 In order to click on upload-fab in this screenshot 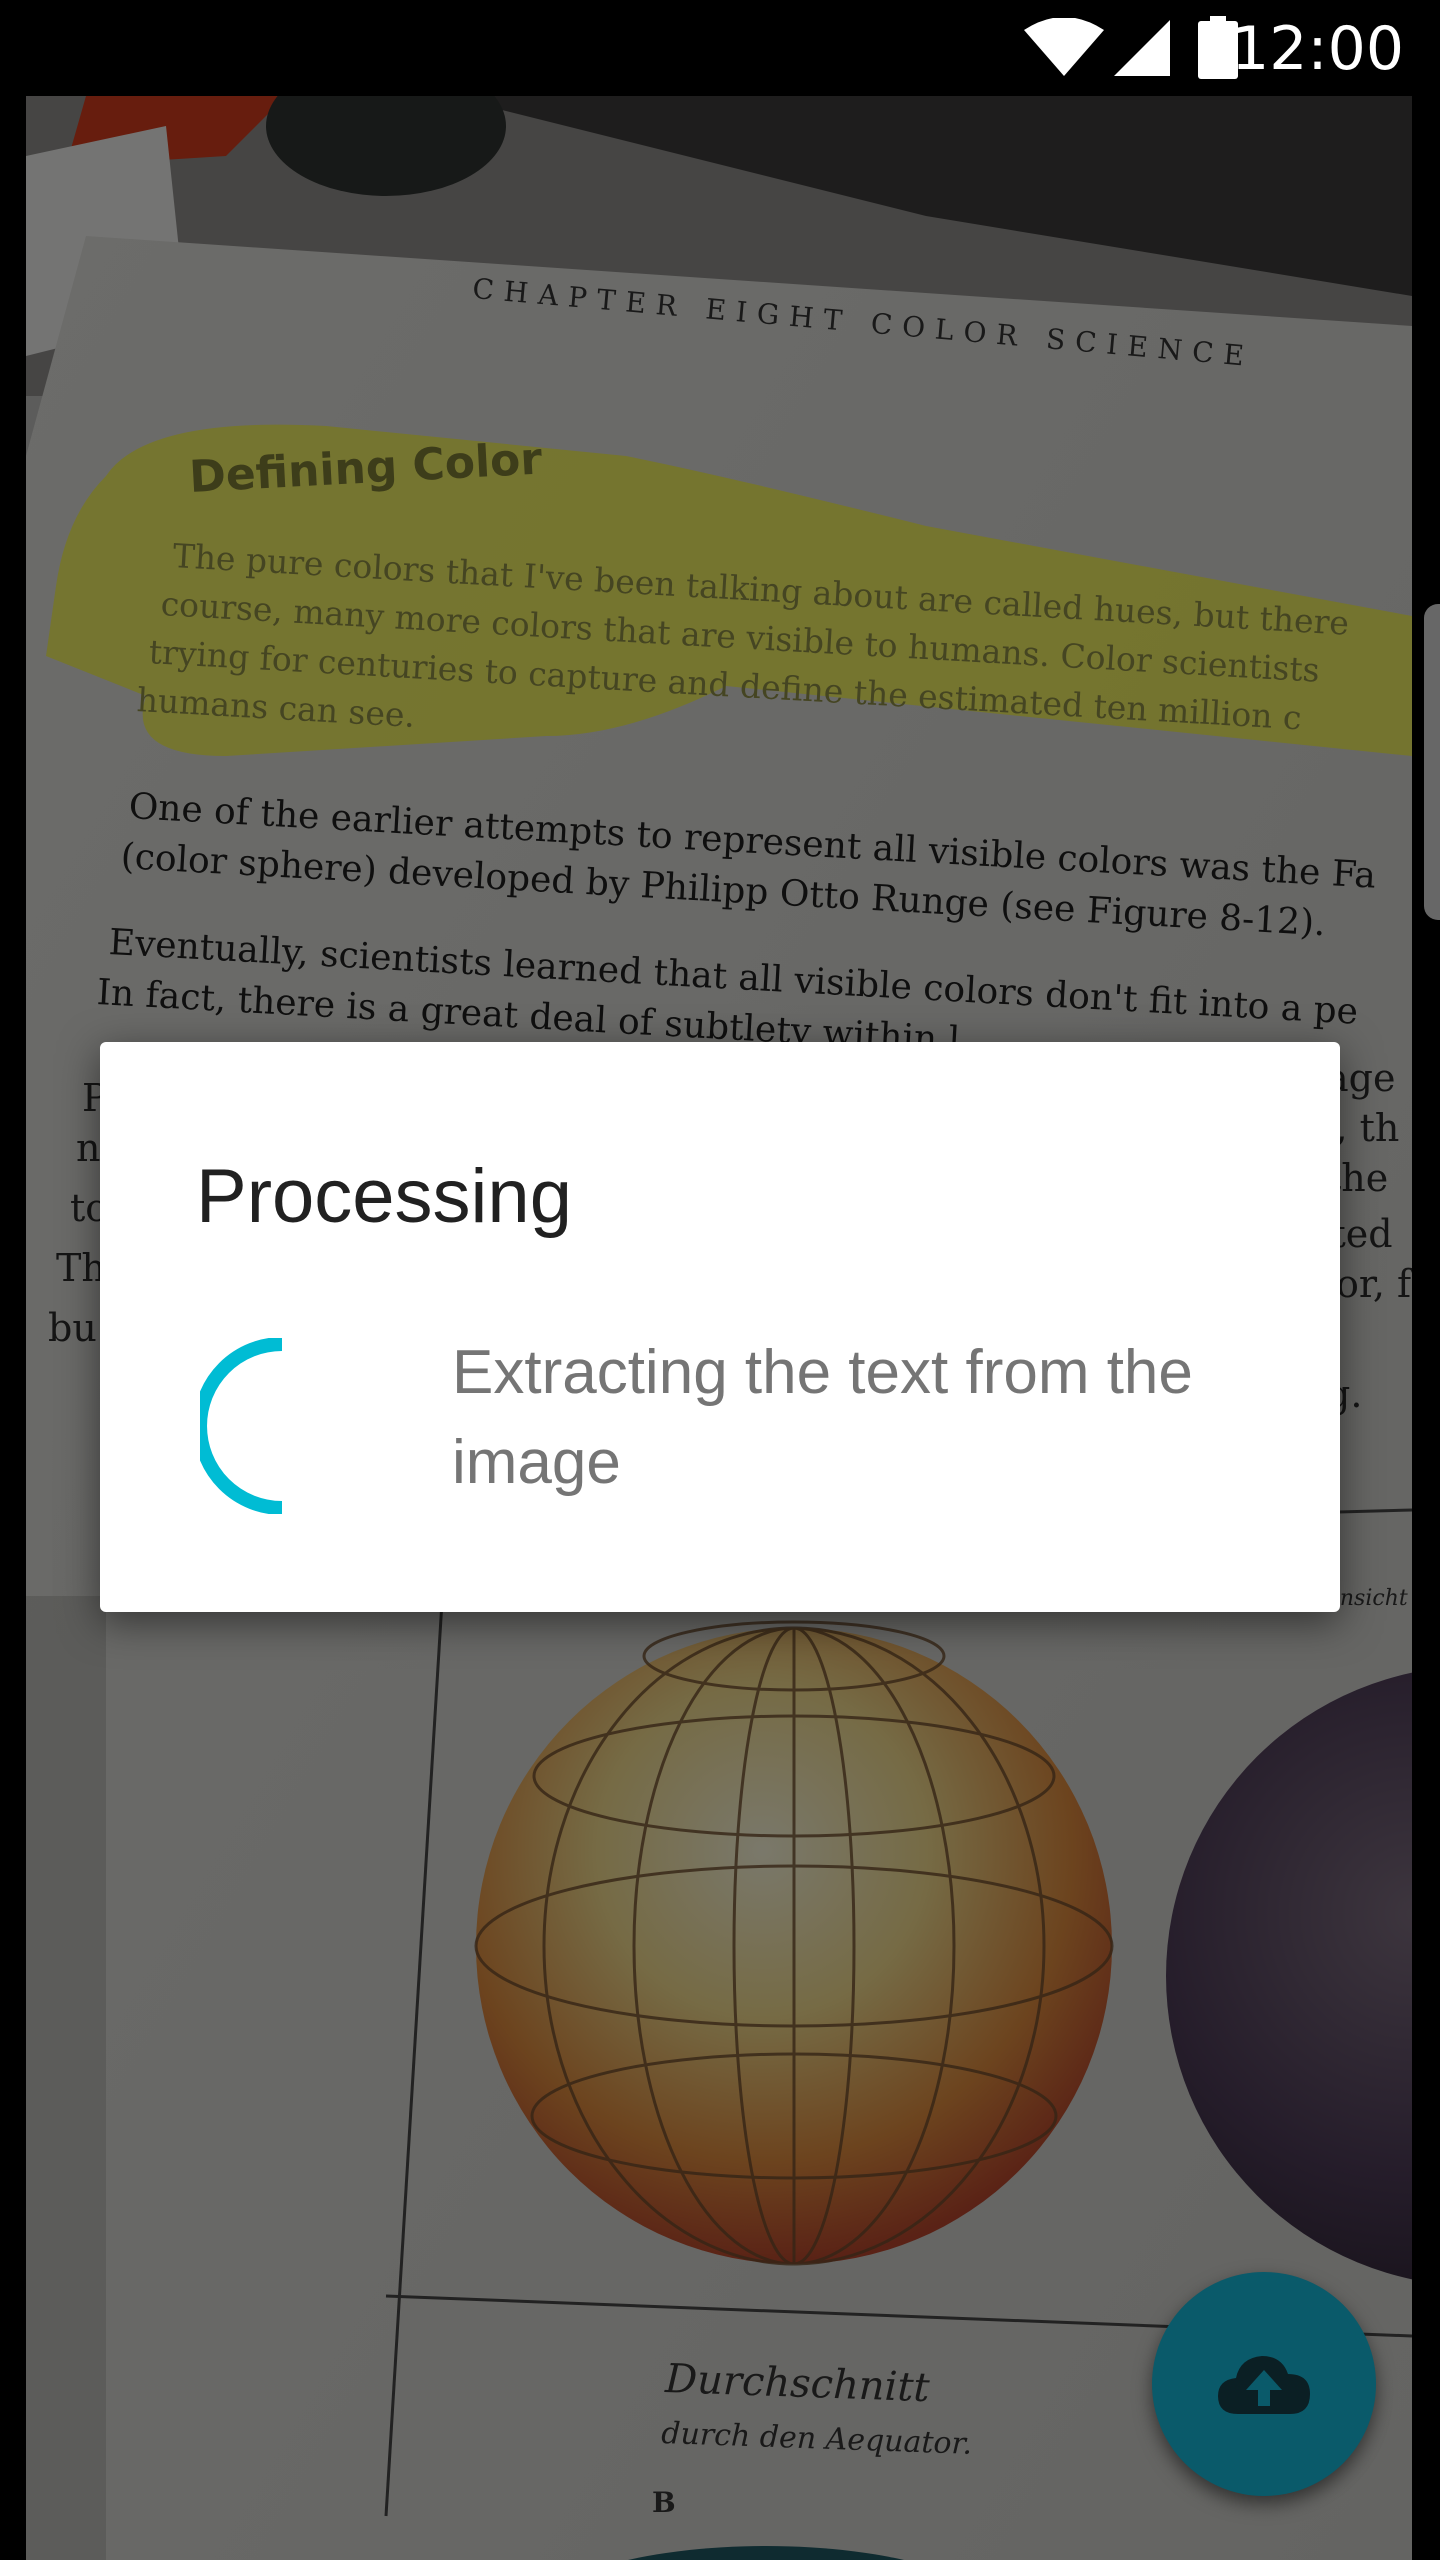, I will do `click(1264, 2384)`.